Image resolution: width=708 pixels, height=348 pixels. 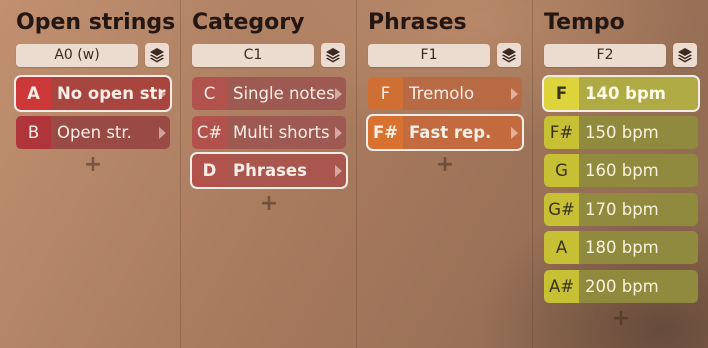 I want to click on keyswitch-field: C1, so click(x=253, y=55).